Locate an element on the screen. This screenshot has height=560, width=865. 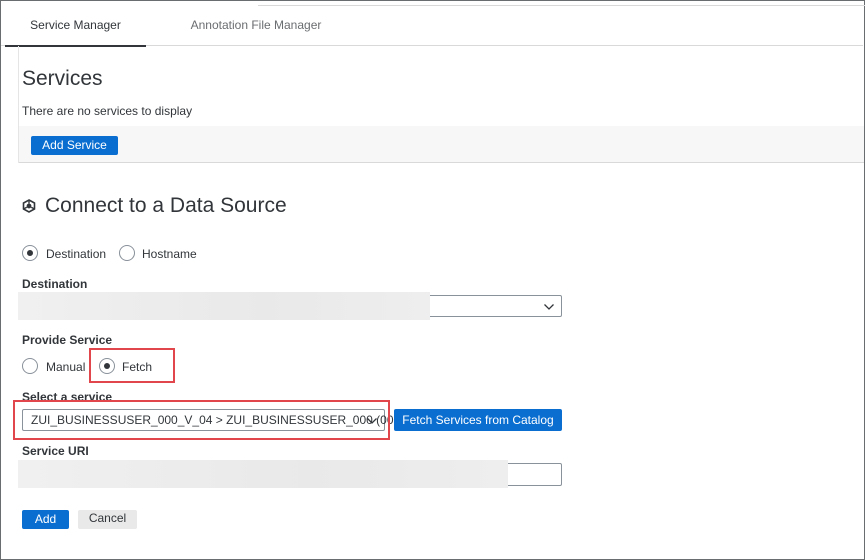
tab-bar: Service Manager Annotation File Manager is located at coordinates (432, 26).